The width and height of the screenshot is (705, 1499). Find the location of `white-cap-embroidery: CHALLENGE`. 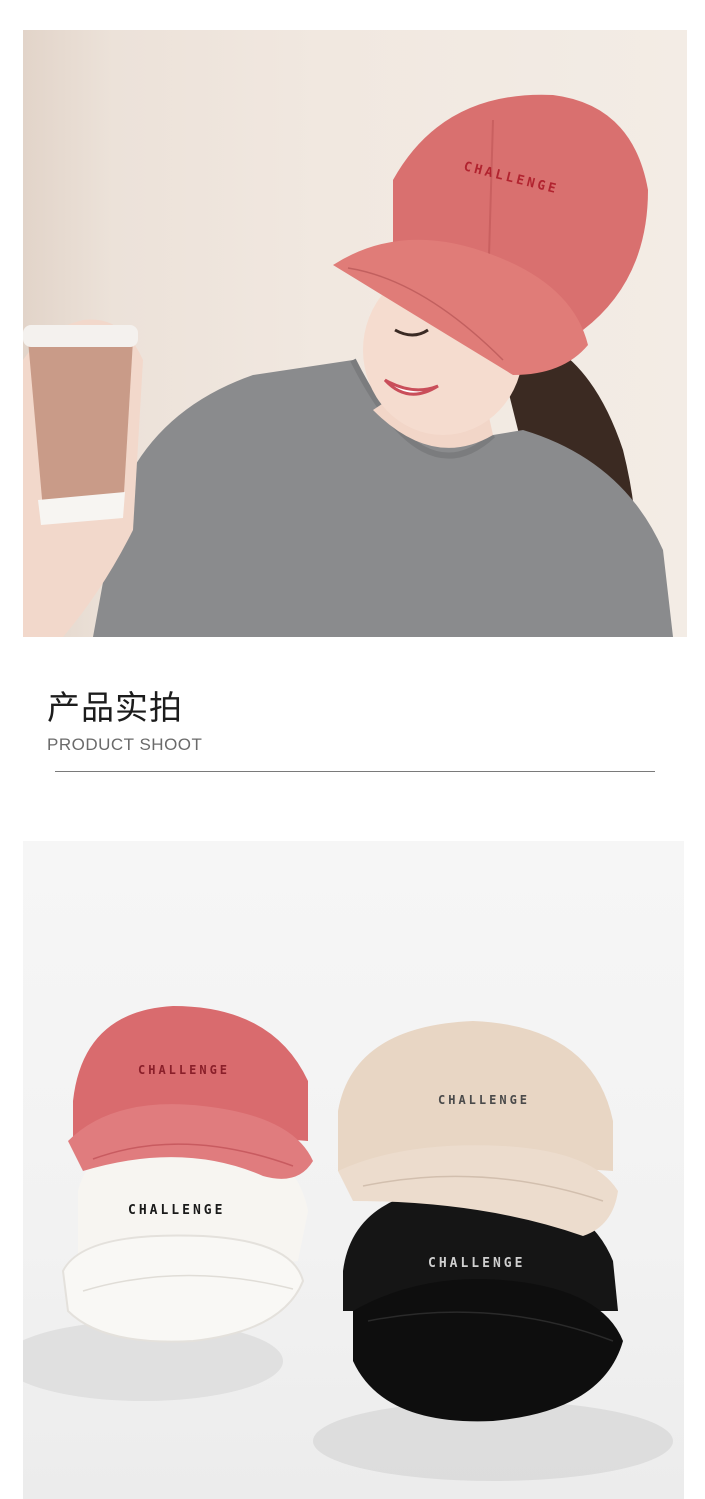

white-cap-embroidery: CHALLENGE is located at coordinates (176, 1210).